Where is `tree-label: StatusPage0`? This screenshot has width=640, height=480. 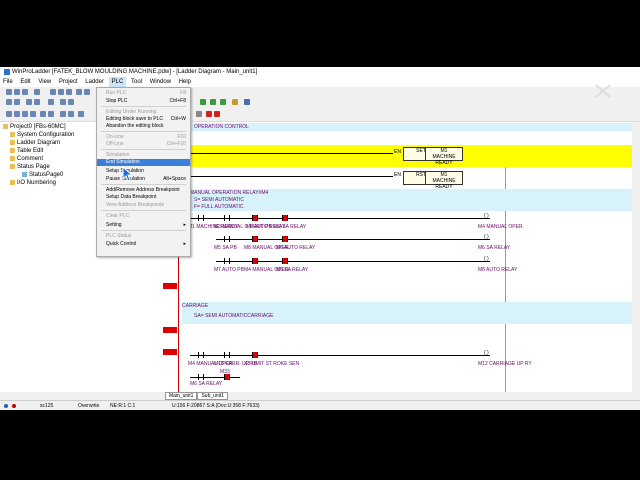
tree-label: StatusPage0 is located at coordinates (46, 175).